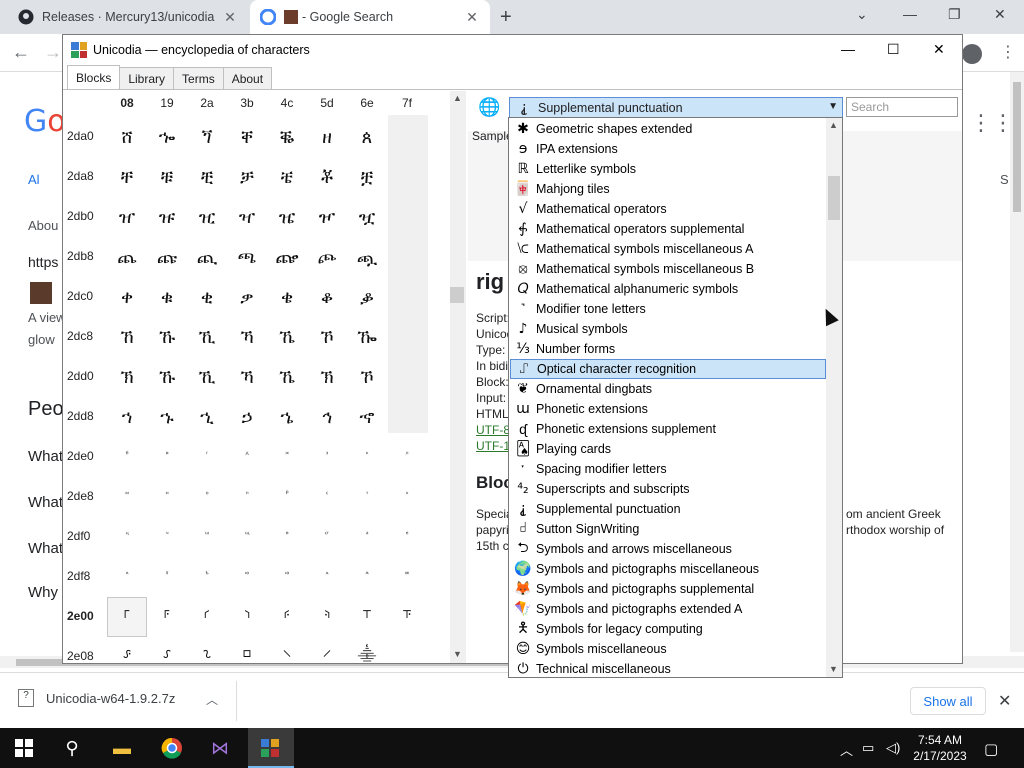  Describe the element at coordinates (220, 748) in the screenshot. I see `visual-studio-icon: ⋈` at that location.